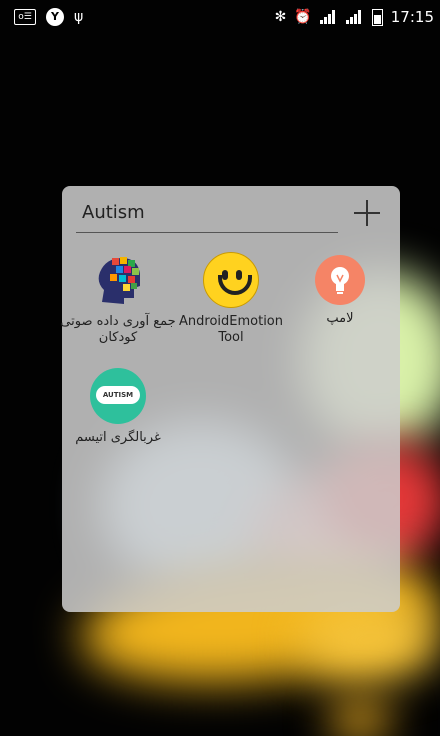 The height and width of the screenshot is (736, 440). Describe the element at coordinates (118, 280) in the screenshot. I see `puzzle-head-icon` at that location.